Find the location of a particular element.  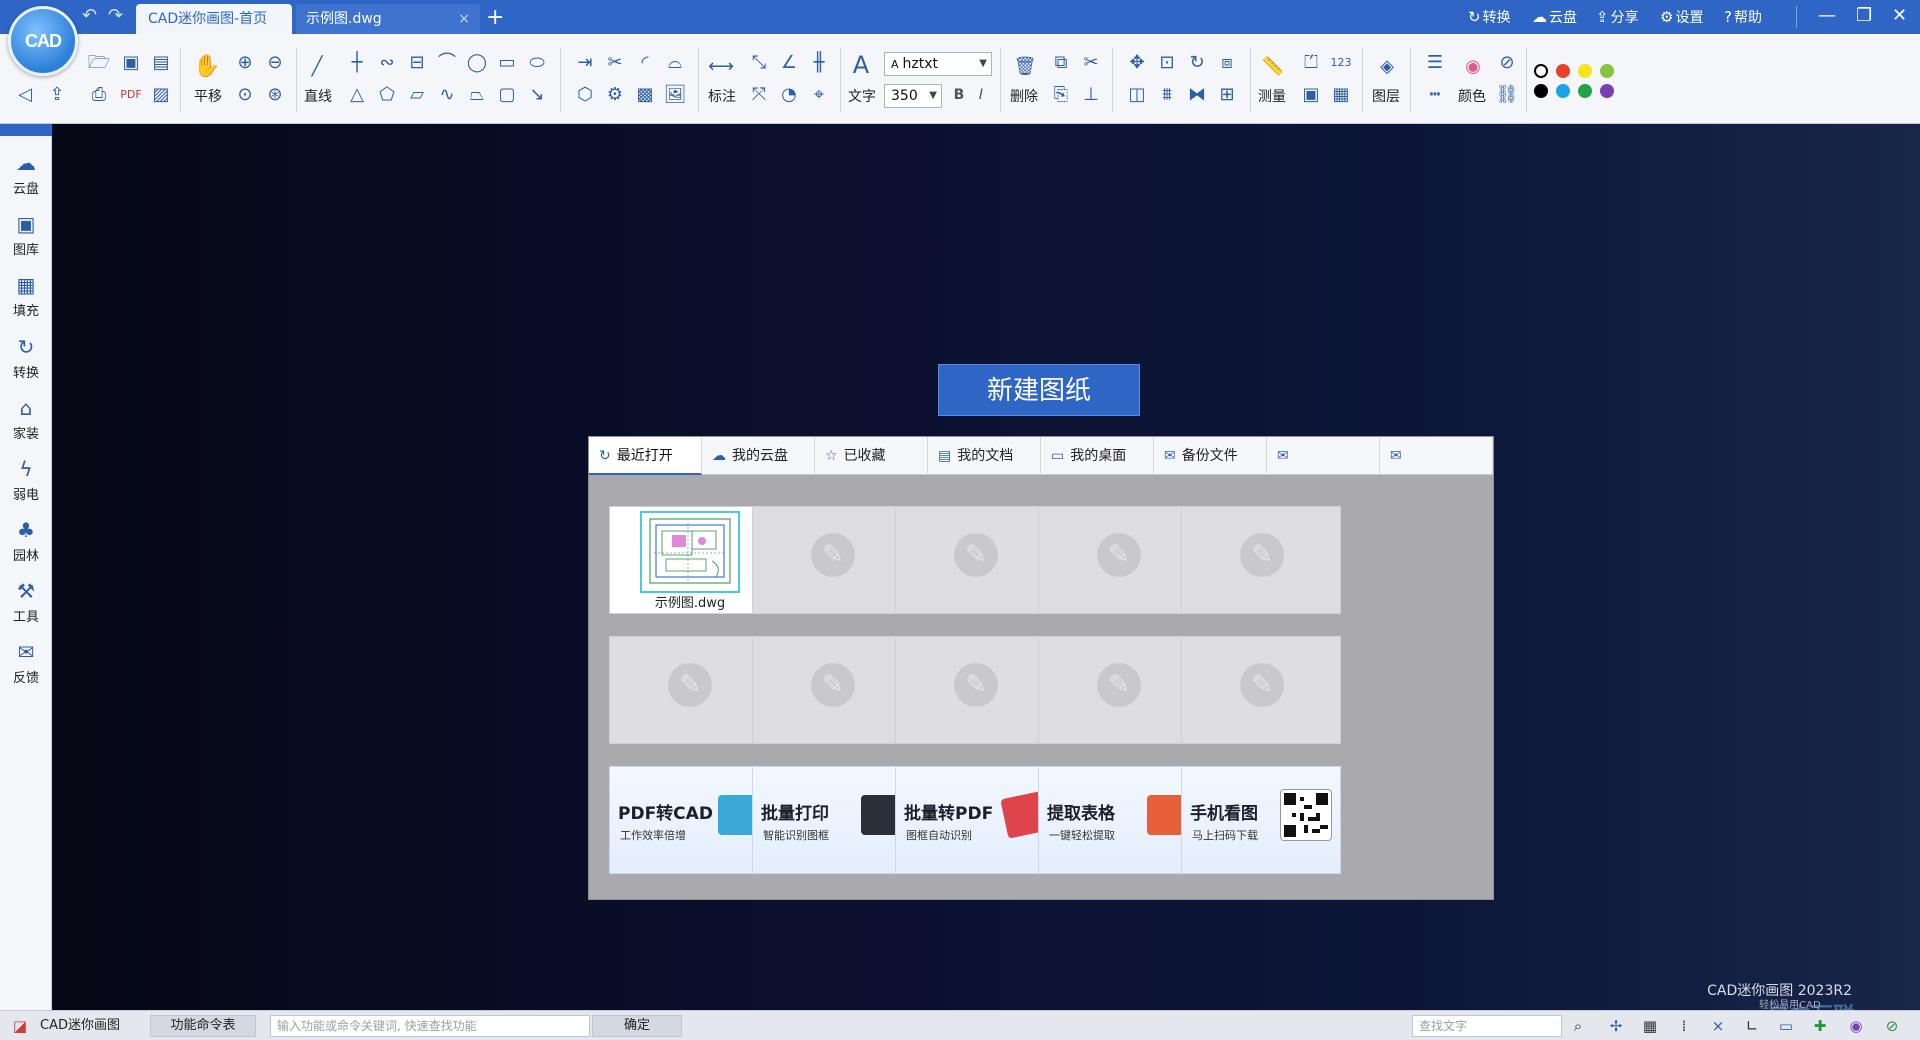

tab-my-cloud: ☁ 我的云盘 is located at coordinates (758, 456).